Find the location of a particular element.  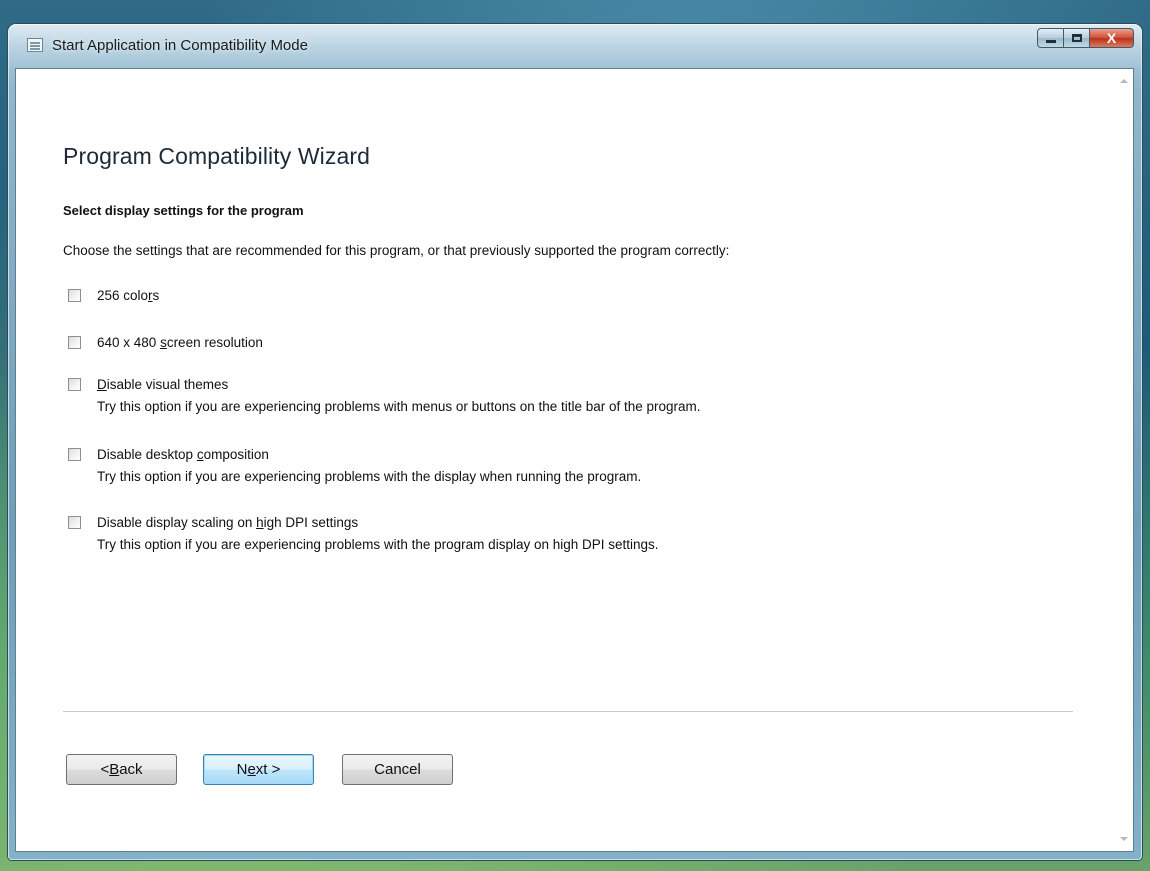

checkbox-256-colors is located at coordinates (74, 295).